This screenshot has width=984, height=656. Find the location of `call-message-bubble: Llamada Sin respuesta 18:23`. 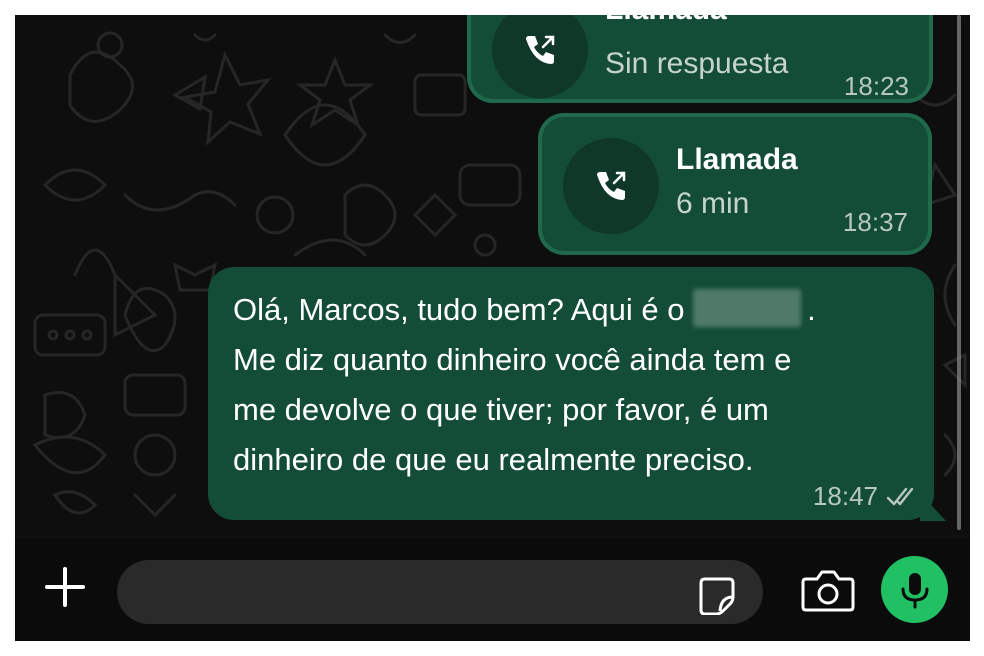

call-message-bubble: Llamada Sin respuesta 18:23 is located at coordinates (700, 59).